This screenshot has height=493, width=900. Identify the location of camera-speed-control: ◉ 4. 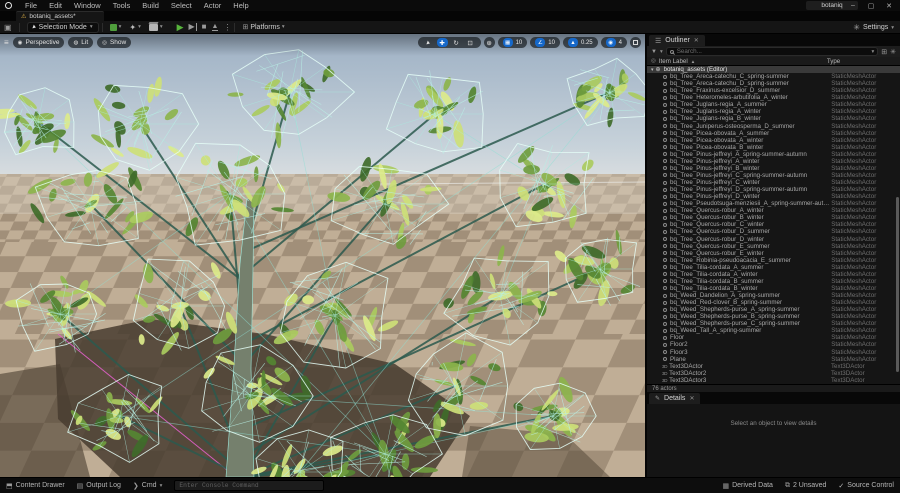
(613, 42).